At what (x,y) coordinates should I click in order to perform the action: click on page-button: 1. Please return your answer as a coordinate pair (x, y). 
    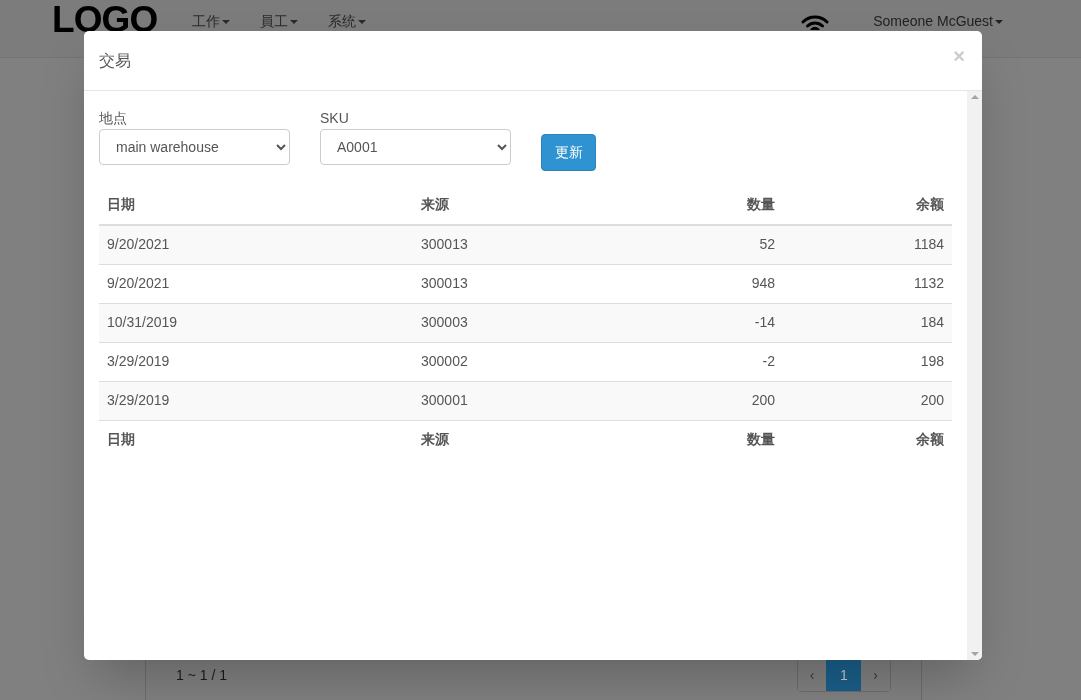
    Looking at the image, I should click on (844, 675).